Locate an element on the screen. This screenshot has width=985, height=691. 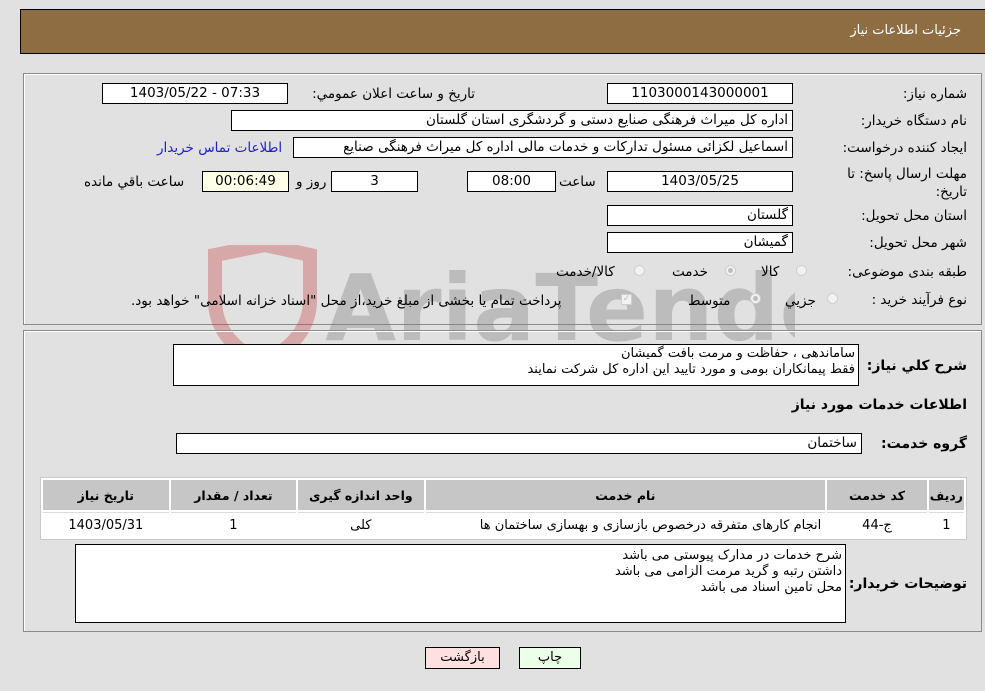
col-row-number: ردیف is located at coordinates (946, 495).